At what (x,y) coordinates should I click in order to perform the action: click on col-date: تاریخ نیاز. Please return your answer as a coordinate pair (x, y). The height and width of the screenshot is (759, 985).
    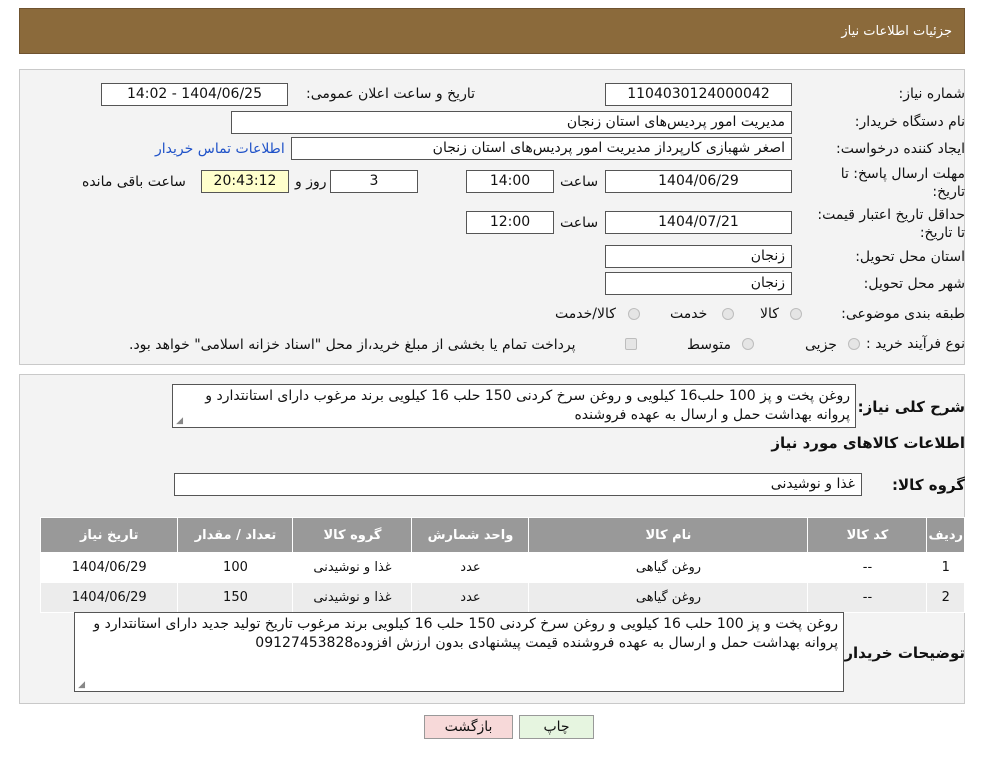
    Looking at the image, I should click on (109, 535).